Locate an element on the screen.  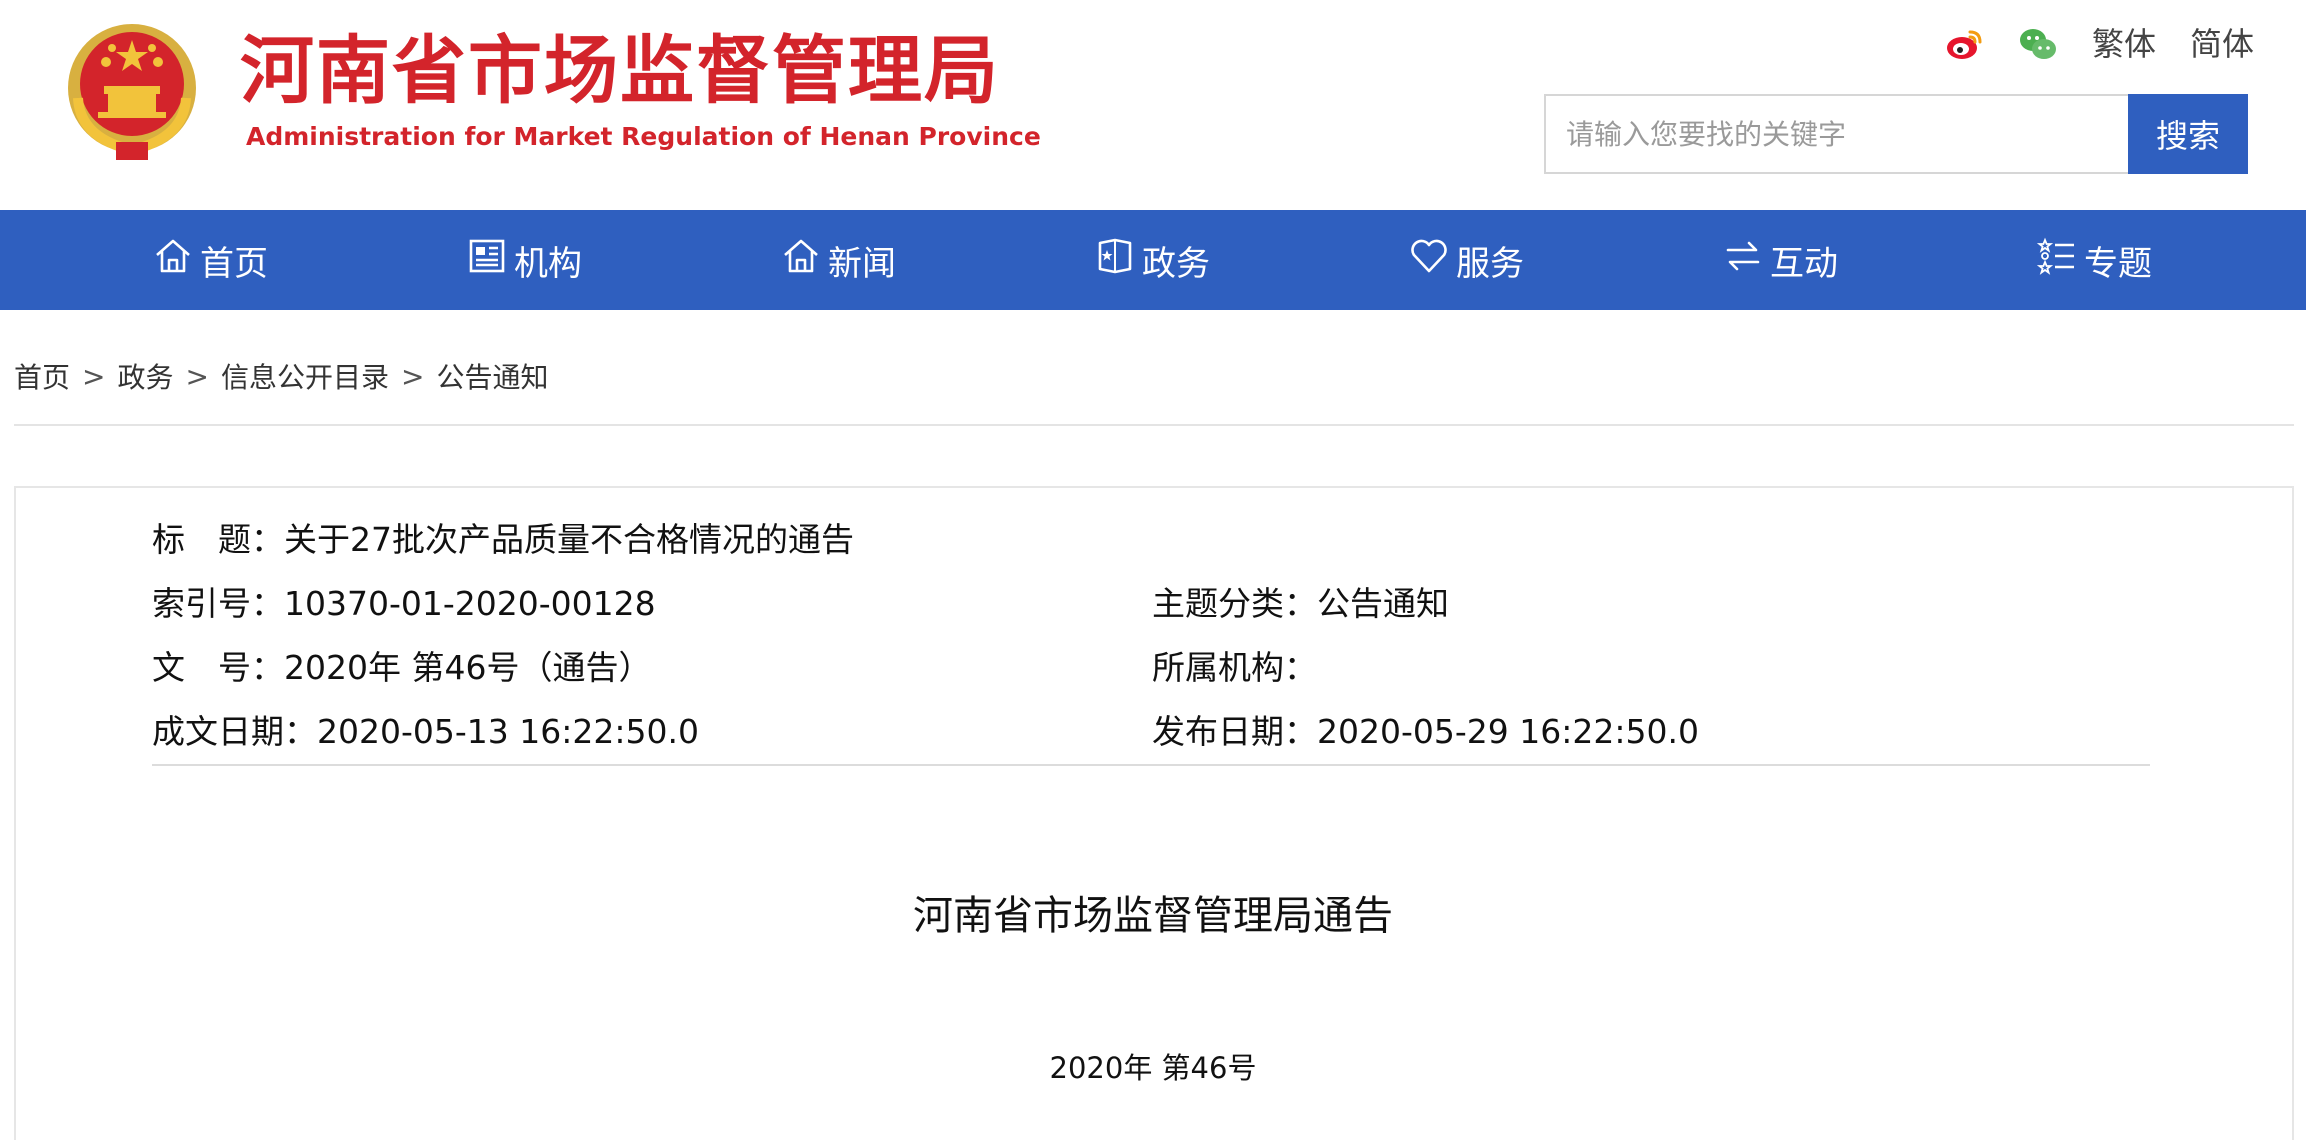
meta-organization: 所属机构： is located at coordinates (1234, 668).